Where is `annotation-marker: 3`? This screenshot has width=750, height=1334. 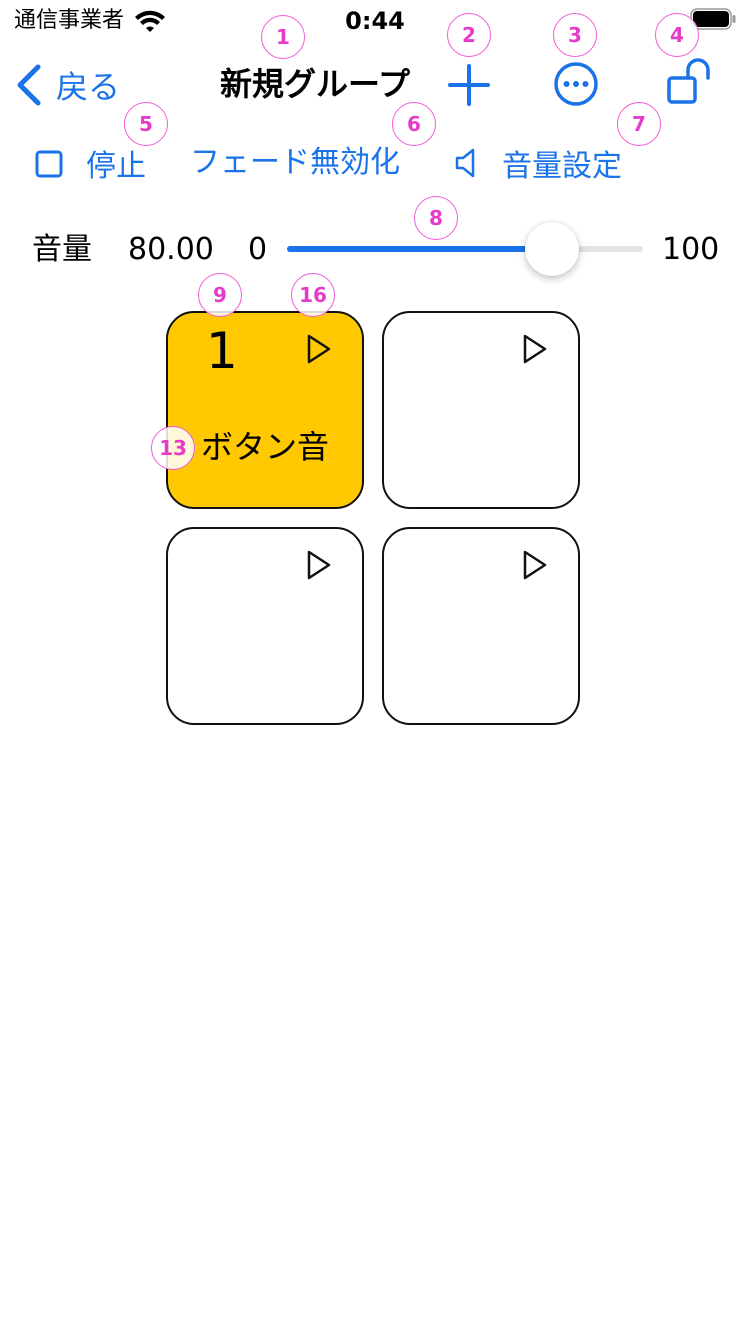
annotation-marker: 3 is located at coordinates (575, 35).